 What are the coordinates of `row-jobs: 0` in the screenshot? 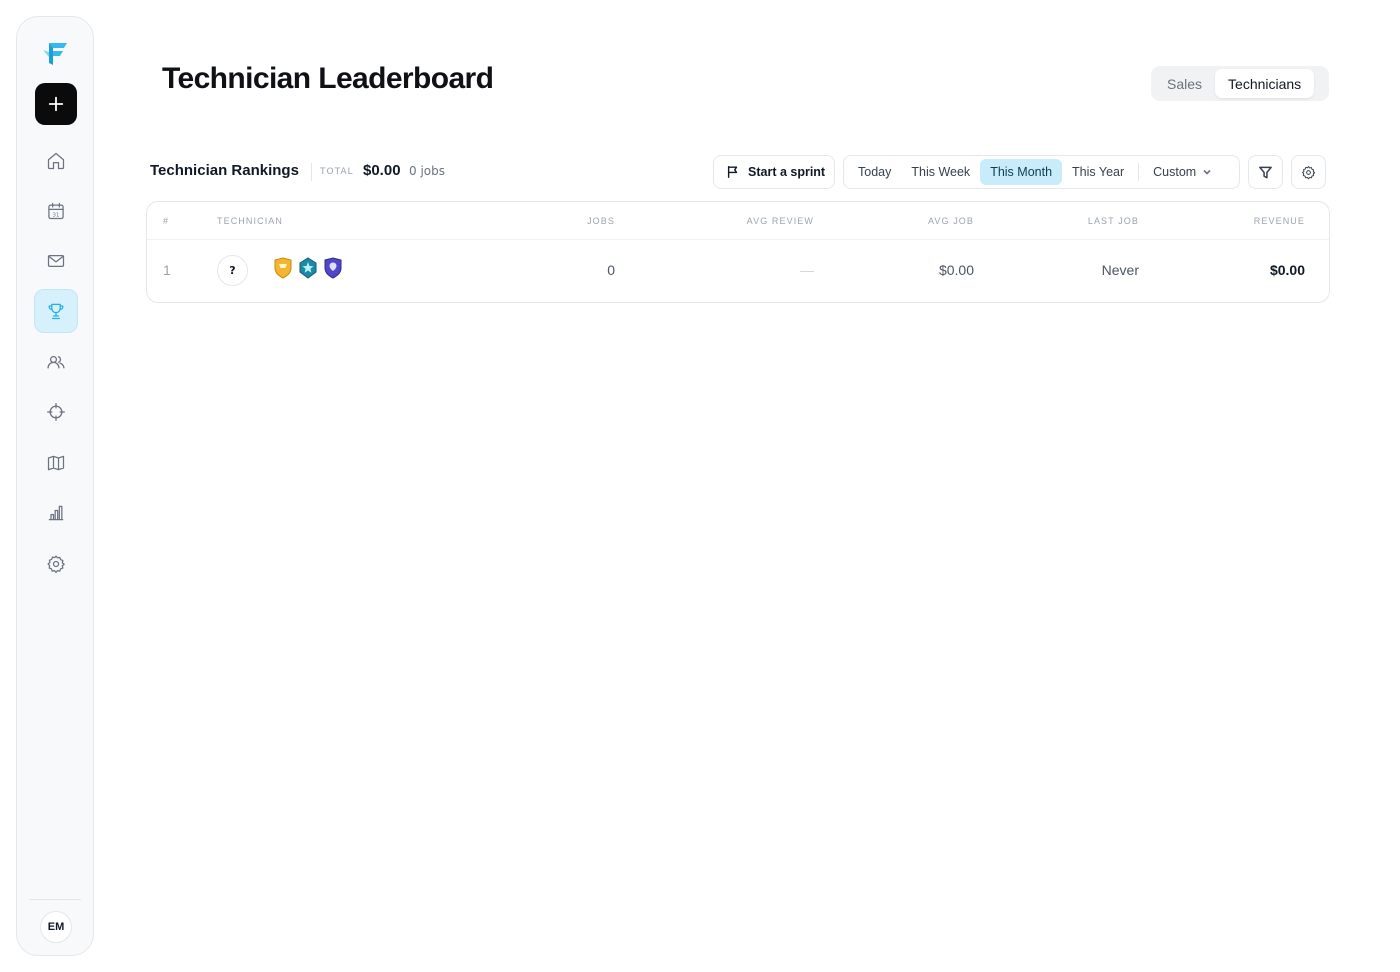 It's located at (611, 270).